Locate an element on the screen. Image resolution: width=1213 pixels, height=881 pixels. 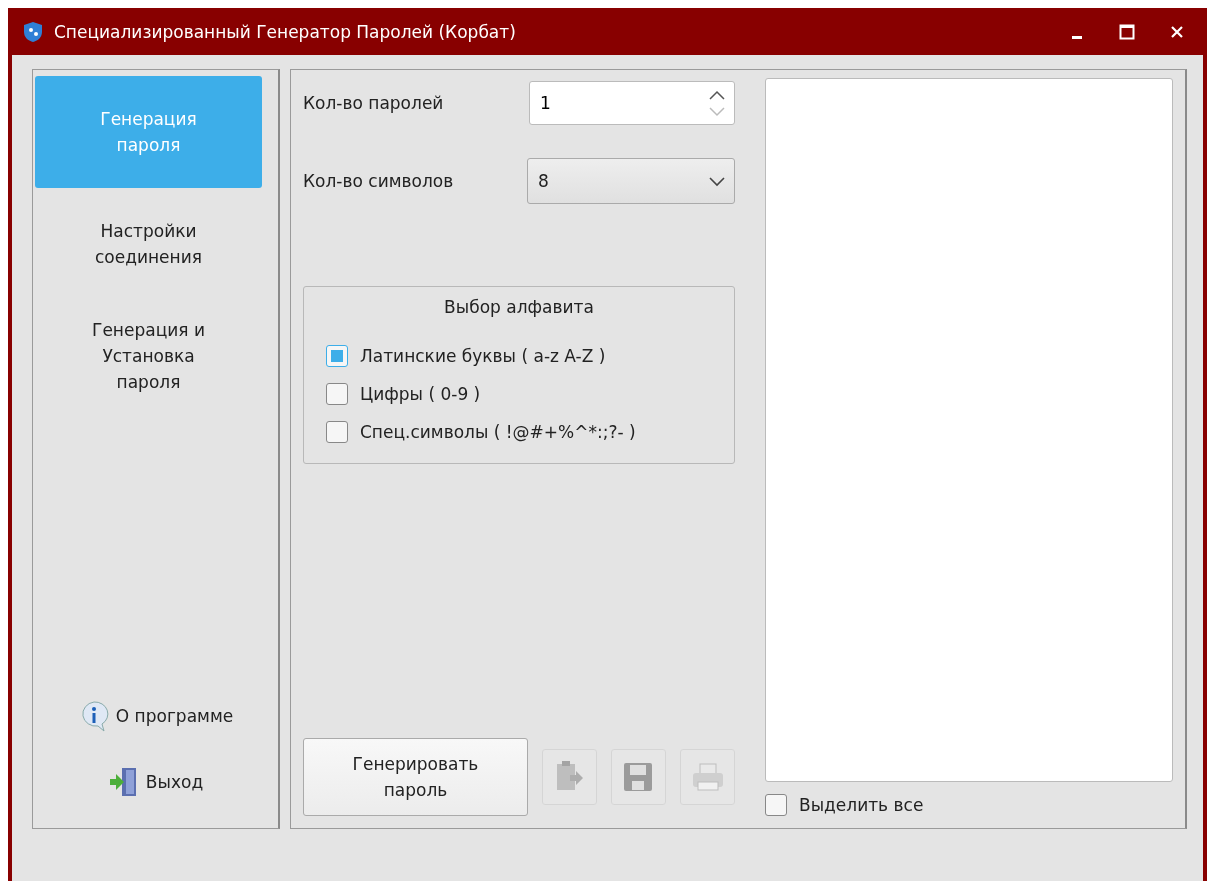
sidebar-item: Настройки соединения is located at coordinates (148, 244).